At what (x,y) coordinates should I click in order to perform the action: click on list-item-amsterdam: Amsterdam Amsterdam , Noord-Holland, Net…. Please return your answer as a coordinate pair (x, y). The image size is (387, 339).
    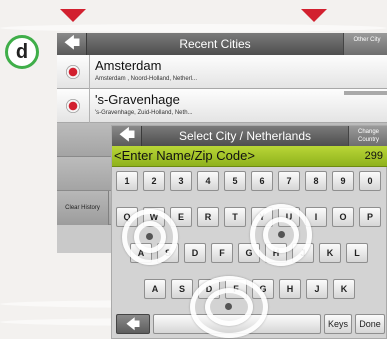
    Looking at the image, I should click on (222, 72).